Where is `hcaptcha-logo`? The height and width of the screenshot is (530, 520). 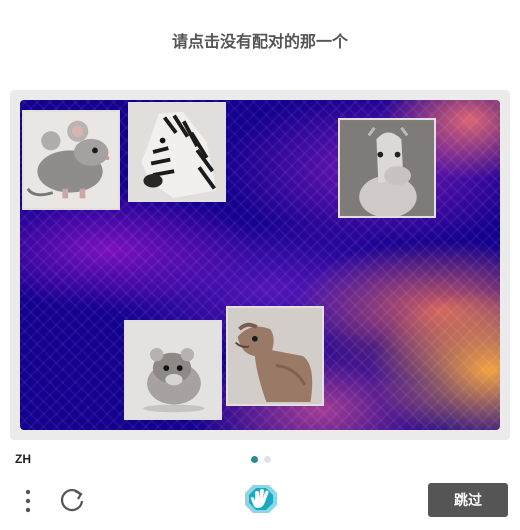
hcaptcha-logo is located at coordinates (261, 499).